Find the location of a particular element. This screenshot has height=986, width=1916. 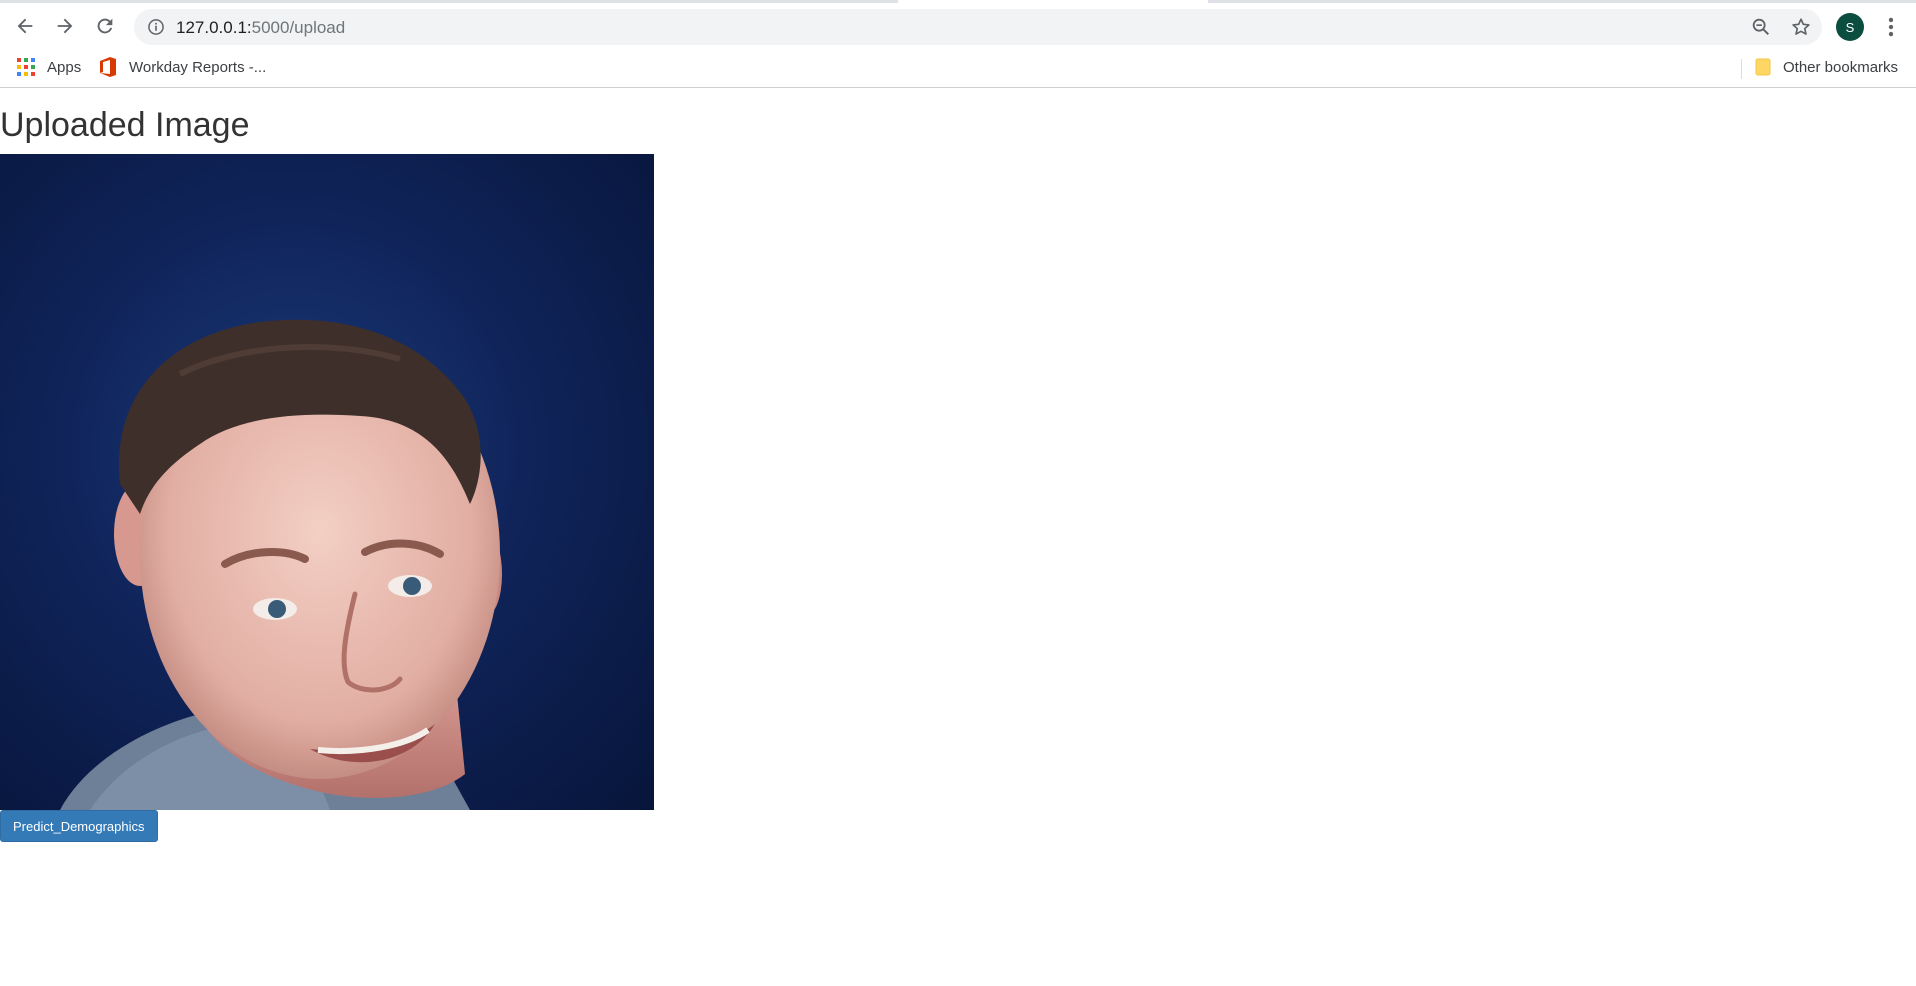

url-path: 5000/upload is located at coordinates (298, 27).